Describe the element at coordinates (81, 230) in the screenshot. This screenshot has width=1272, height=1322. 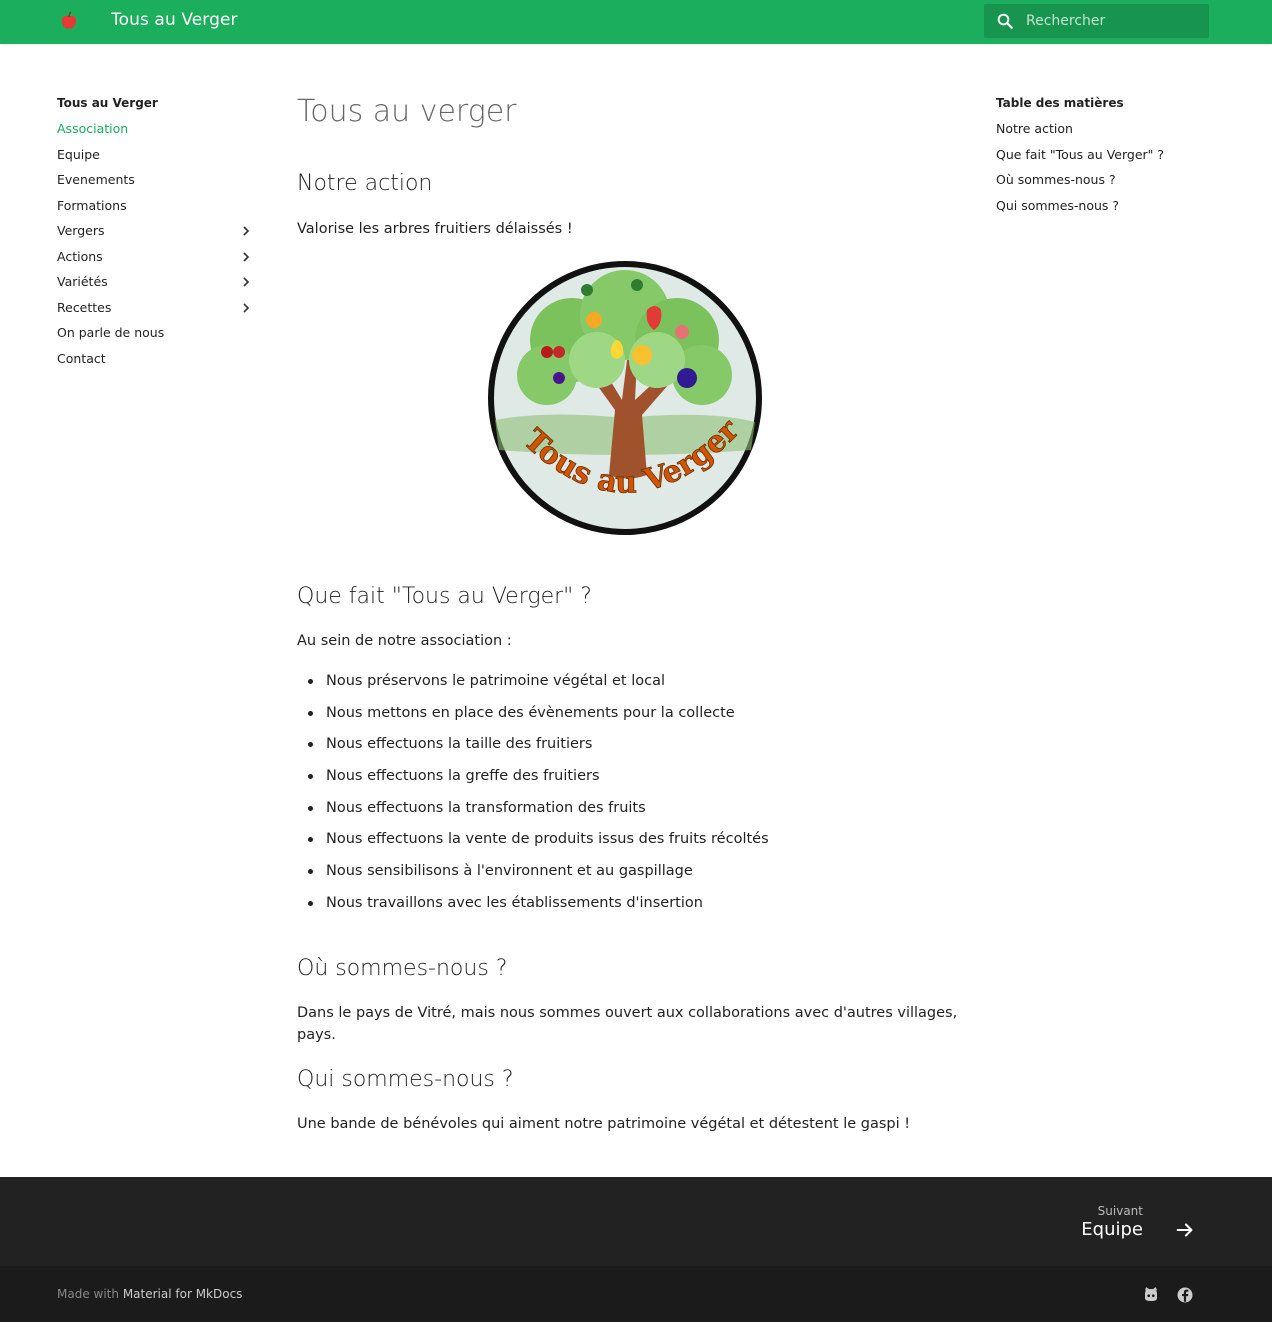
I see `nav-item-label: Vergers` at that location.